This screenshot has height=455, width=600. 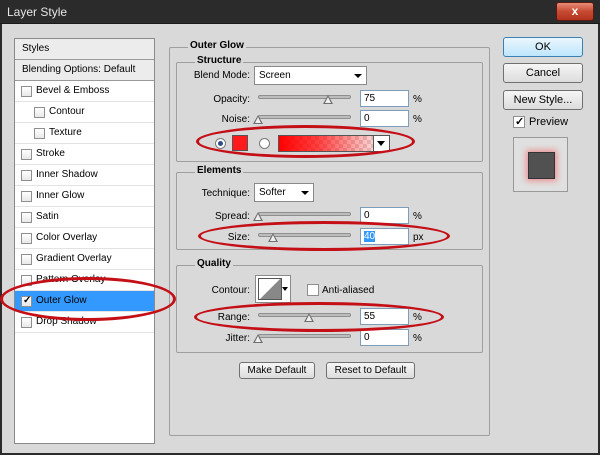 I want to click on blend-mode-value: Screen, so click(x=275, y=75).